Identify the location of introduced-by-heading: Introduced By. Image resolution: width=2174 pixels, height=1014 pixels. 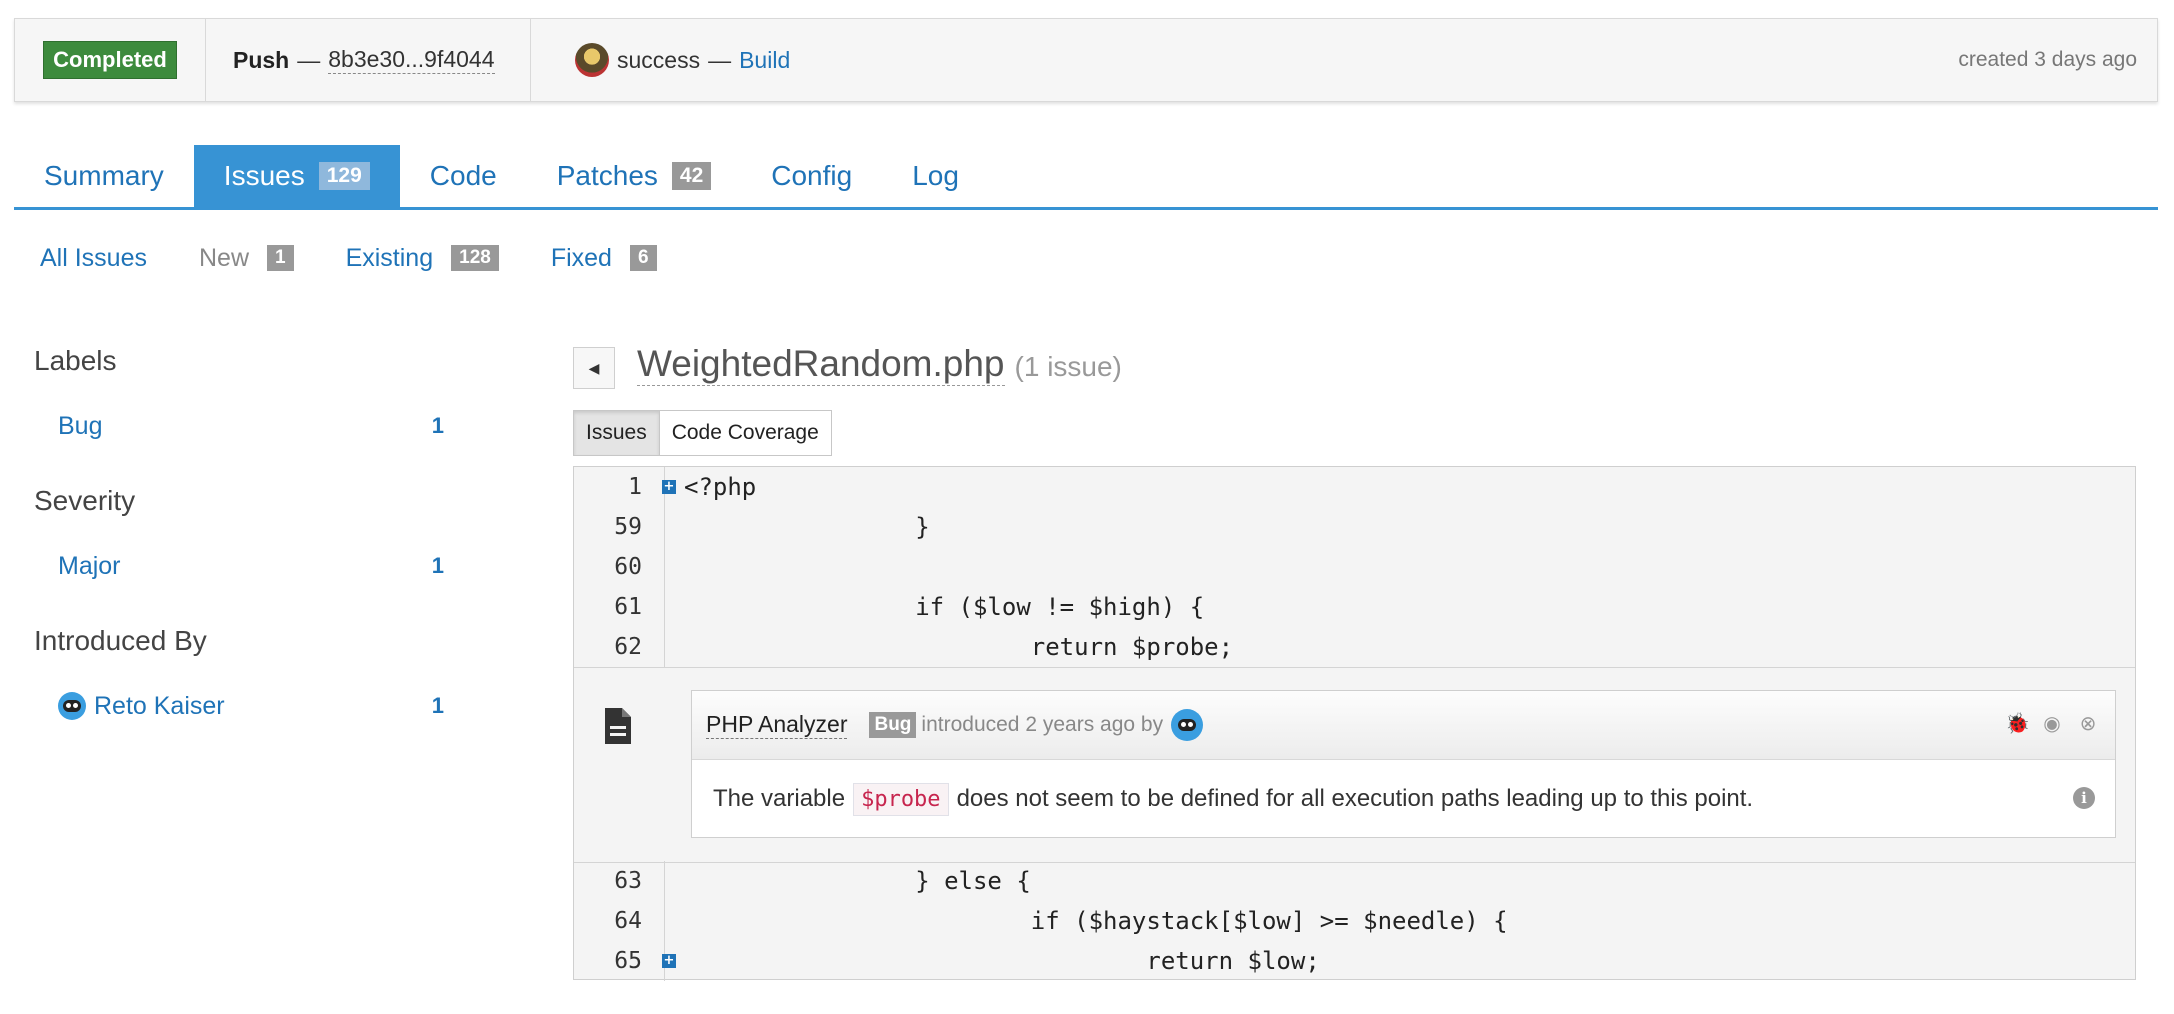
(120, 640).